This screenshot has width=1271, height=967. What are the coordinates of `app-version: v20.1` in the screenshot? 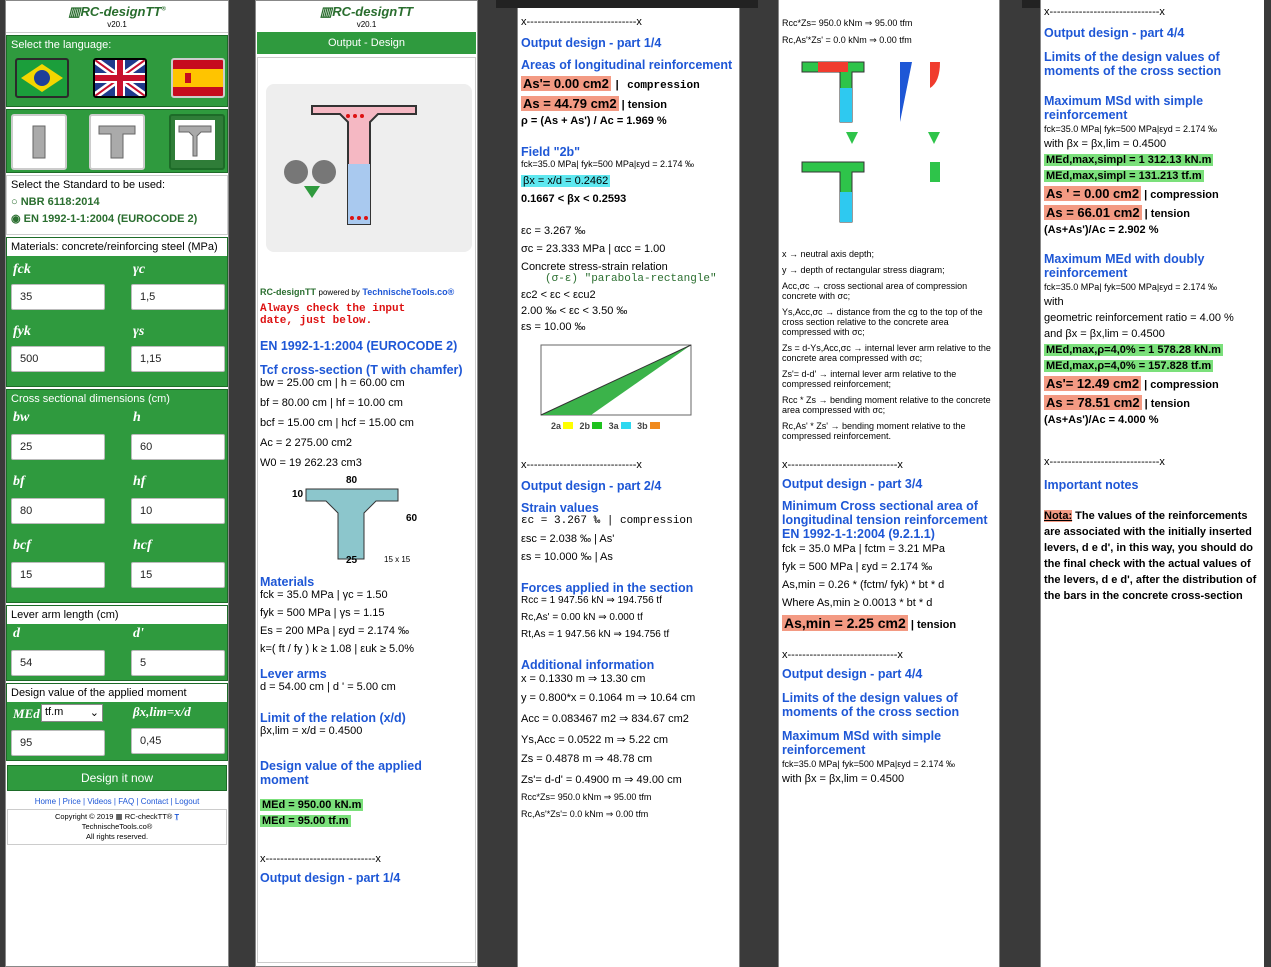 It's located at (117, 24).